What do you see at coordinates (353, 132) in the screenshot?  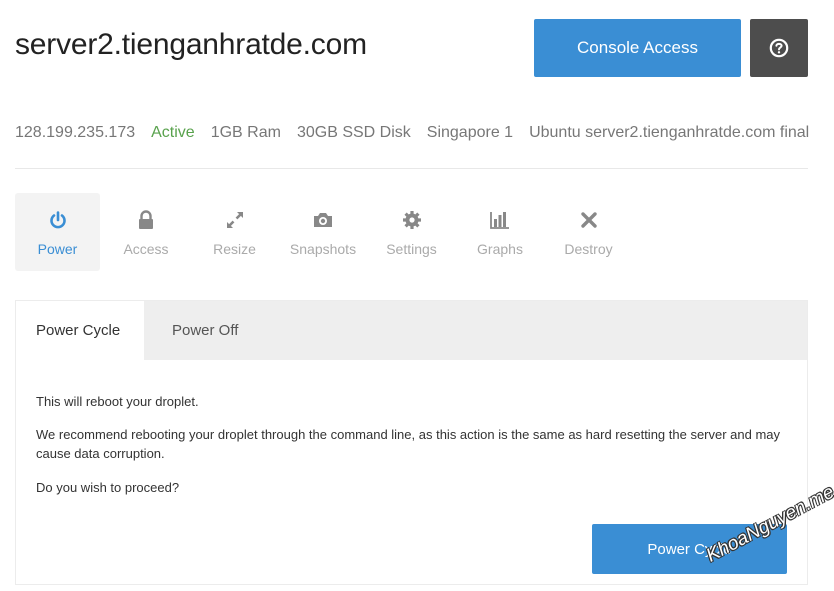 I see `disk-info: 30GB SSD Disk` at bounding box center [353, 132].